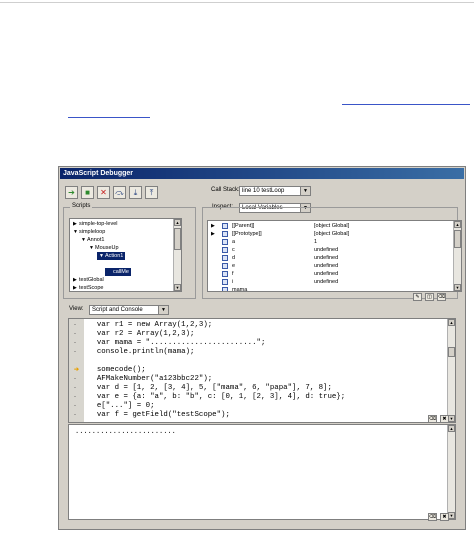  Describe the element at coordinates (240, 289) in the screenshot. I see `variable-name: mama` at that location.